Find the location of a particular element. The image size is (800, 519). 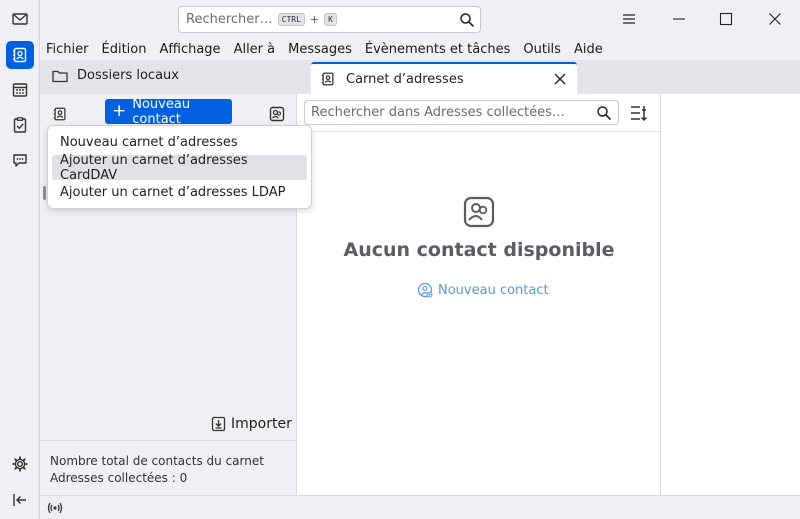

collapse-left-icon is located at coordinates (19, 500).